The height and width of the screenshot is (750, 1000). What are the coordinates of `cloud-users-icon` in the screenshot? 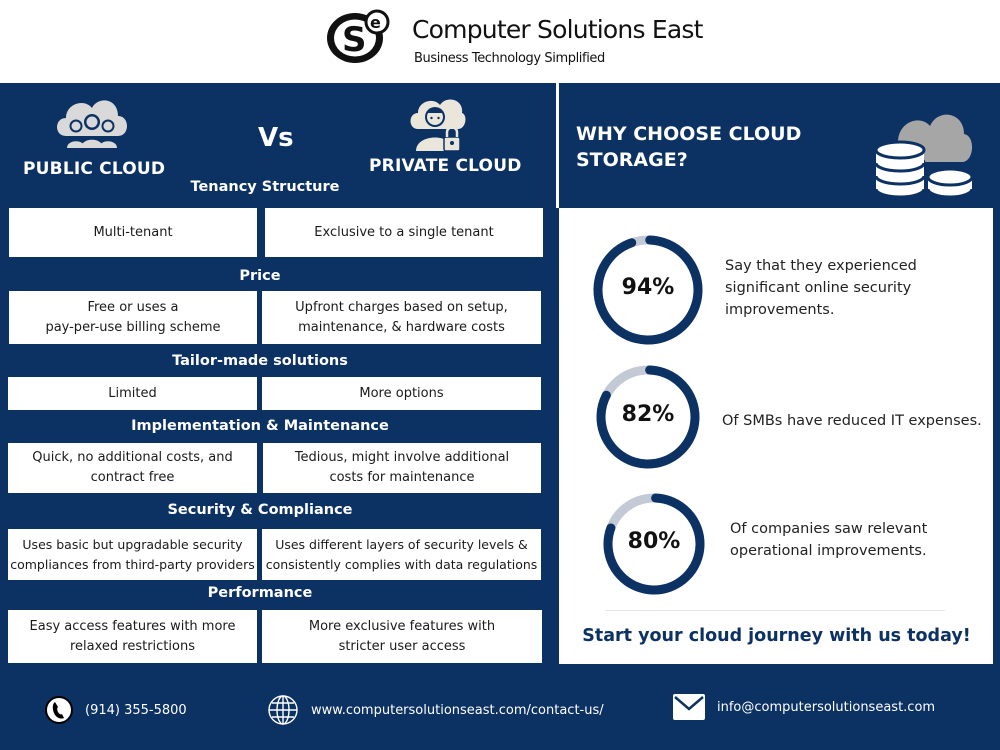 It's located at (92, 124).